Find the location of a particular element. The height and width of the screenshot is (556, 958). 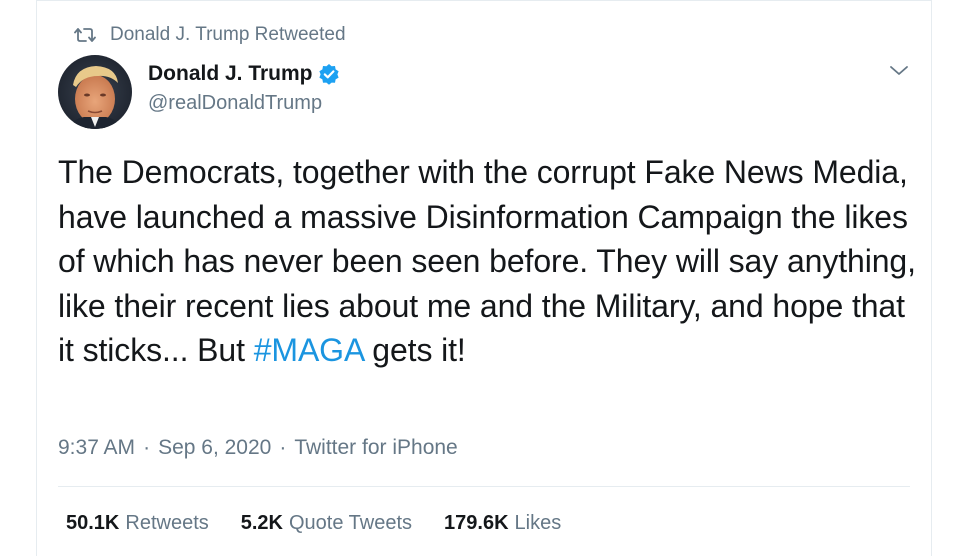

retweets-stat: 50.1K Retweets is located at coordinates (137, 523).